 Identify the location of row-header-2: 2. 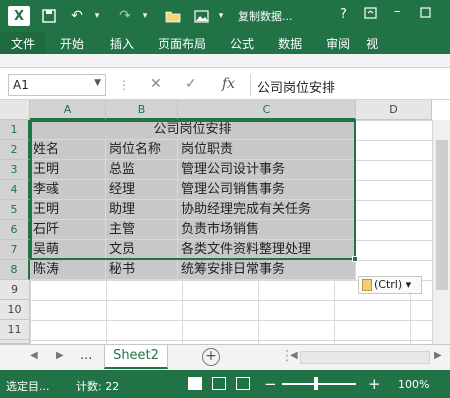
(15, 150).